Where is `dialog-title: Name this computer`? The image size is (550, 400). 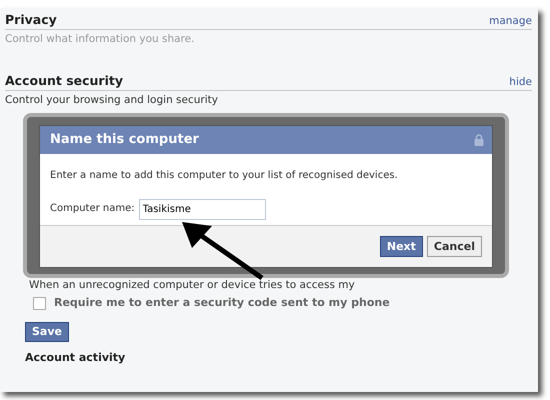 dialog-title: Name this computer is located at coordinates (124, 140).